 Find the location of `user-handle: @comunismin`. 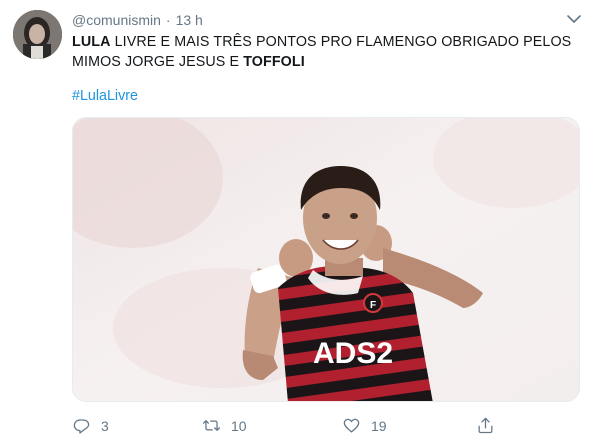

user-handle: @comunismin is located at coordinates (116, 20).